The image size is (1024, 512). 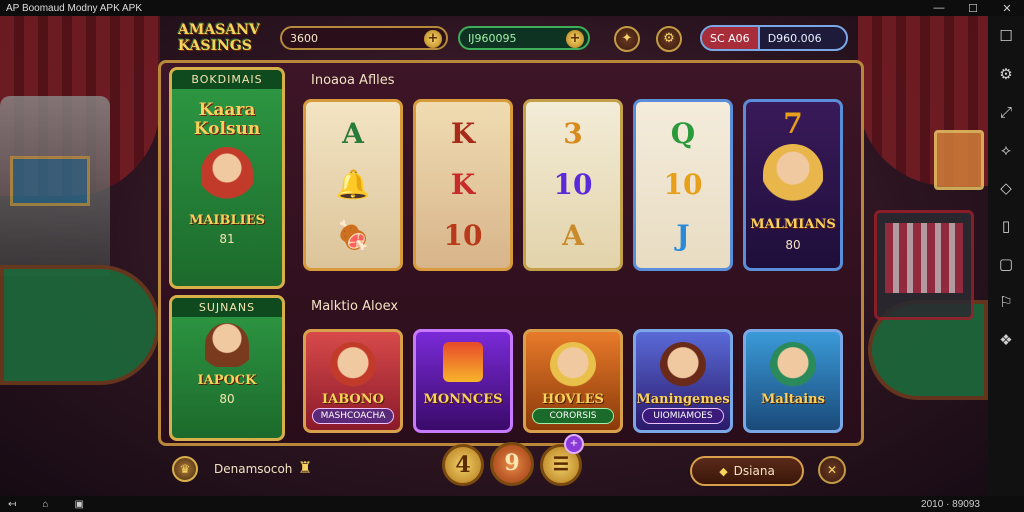 What do you see at coordinates (227, 399) in the screenshot?
I see `promo-number: 80` at bounding box center [227, 399].